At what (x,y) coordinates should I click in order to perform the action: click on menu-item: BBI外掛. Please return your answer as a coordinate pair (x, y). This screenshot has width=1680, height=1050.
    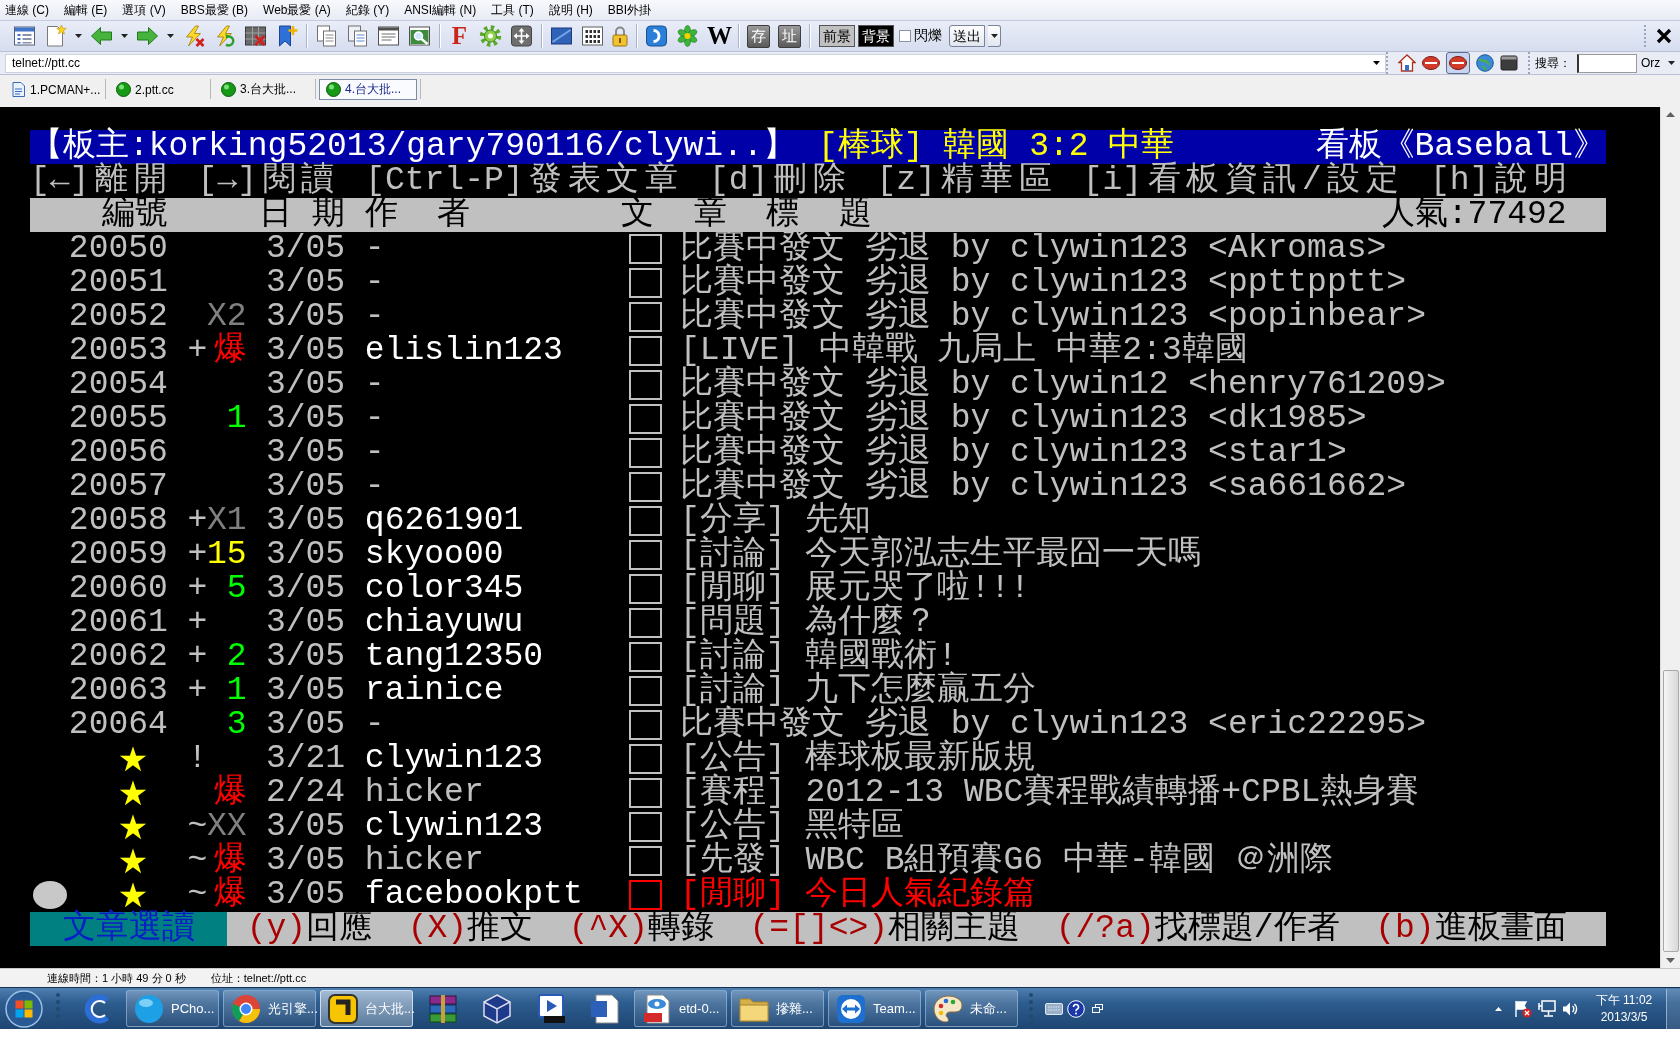
    Looking at the image, I should click on (629, 10).